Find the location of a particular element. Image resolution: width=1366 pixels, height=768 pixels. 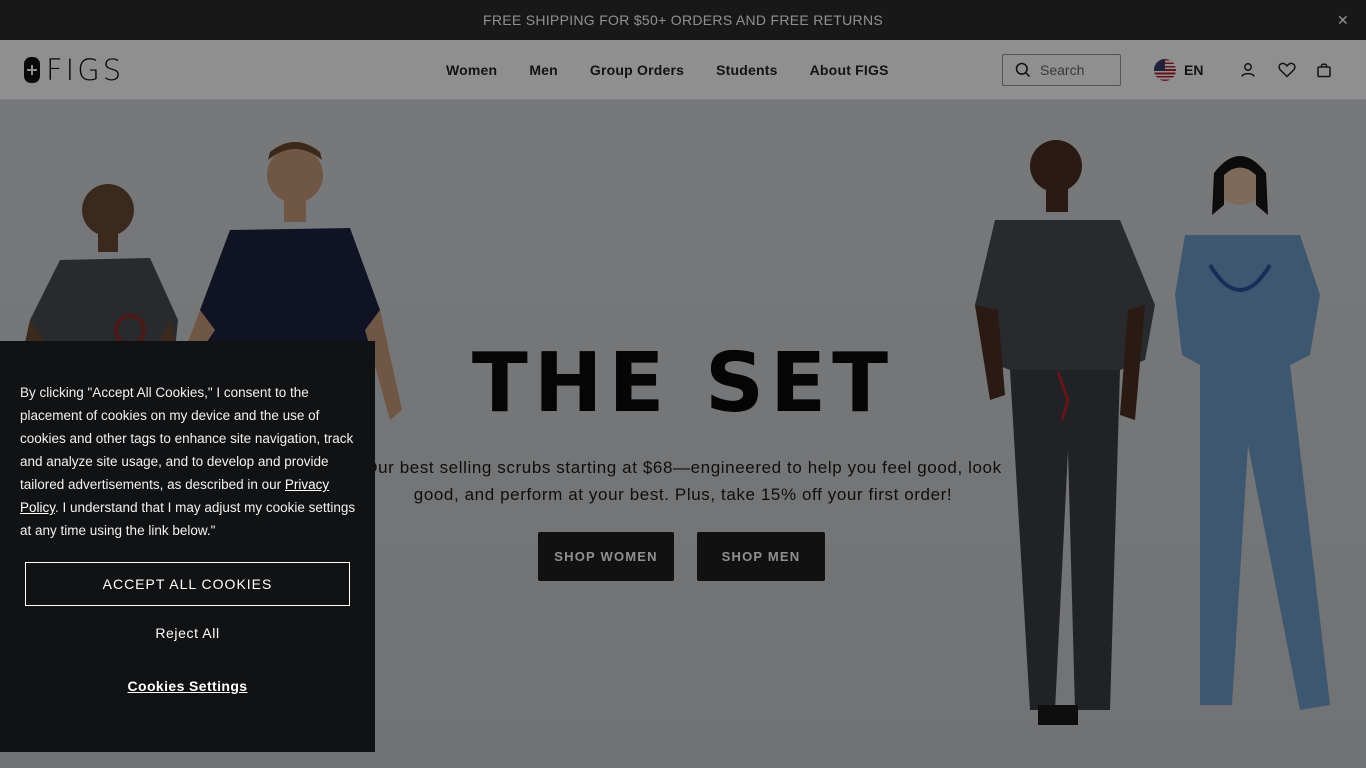

accept-all-cookies-button: ACCEPT ALL COOKIES is located at coordinates (187, 584).